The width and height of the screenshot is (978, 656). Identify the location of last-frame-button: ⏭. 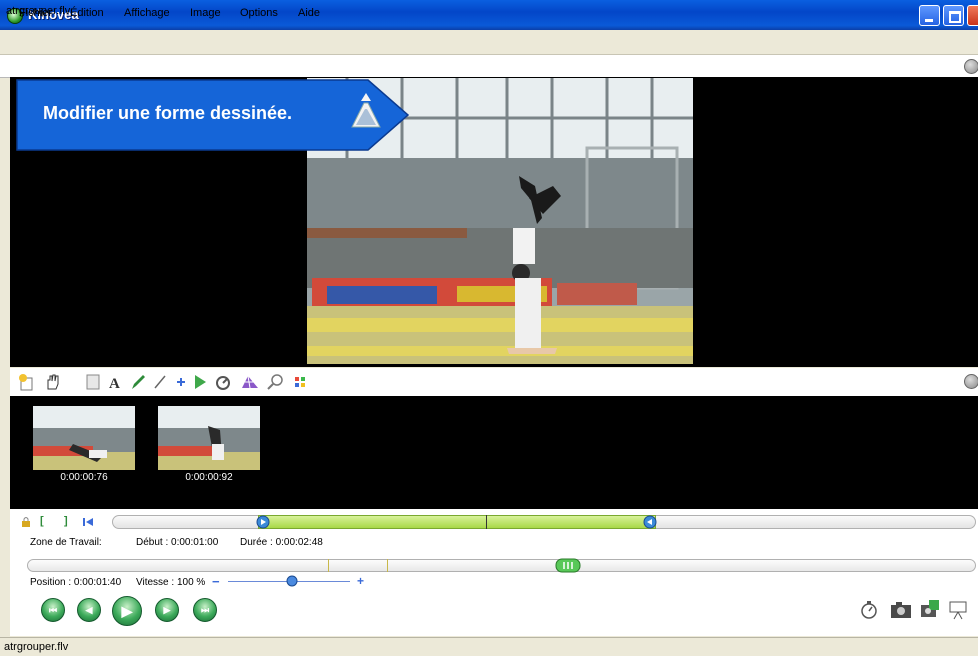
(205, 610).